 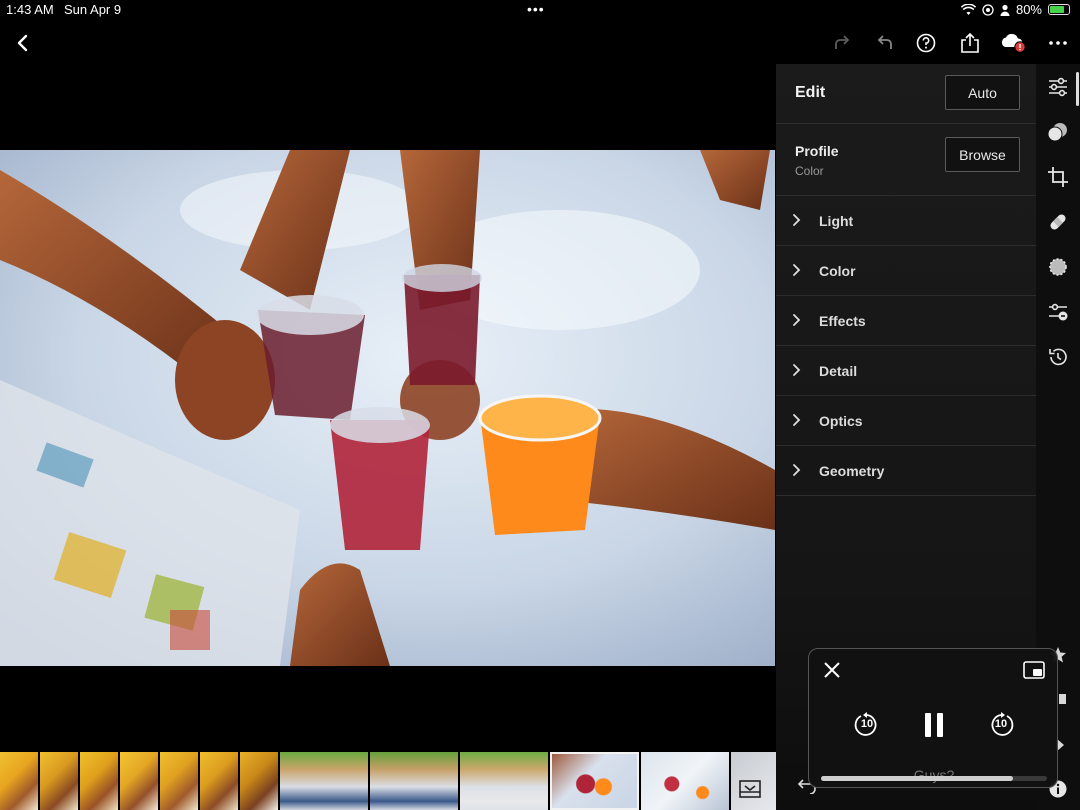 What do you see at coordinates (540, 43) in the screenshot?
I see `top-toolbar` at bounding box center [540, 43].